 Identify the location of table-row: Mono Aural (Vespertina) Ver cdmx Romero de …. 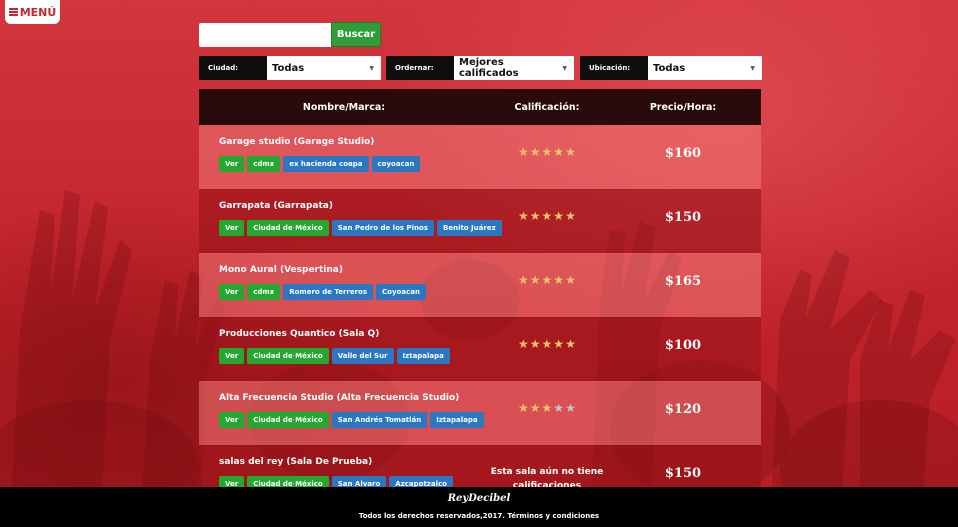
(480, 285).